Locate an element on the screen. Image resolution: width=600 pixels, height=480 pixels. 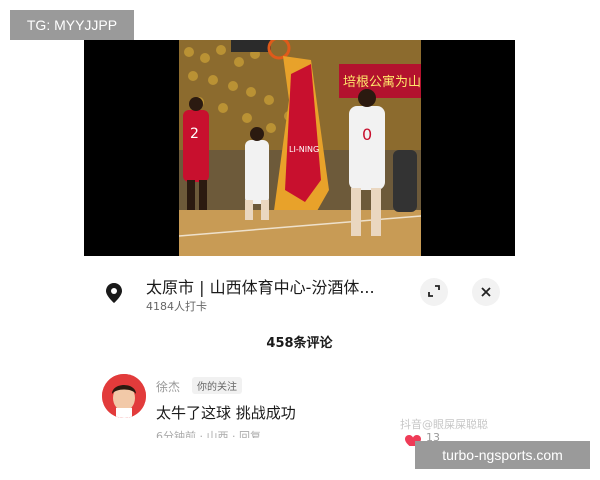
expand-button is located at coordinates (434, 292).